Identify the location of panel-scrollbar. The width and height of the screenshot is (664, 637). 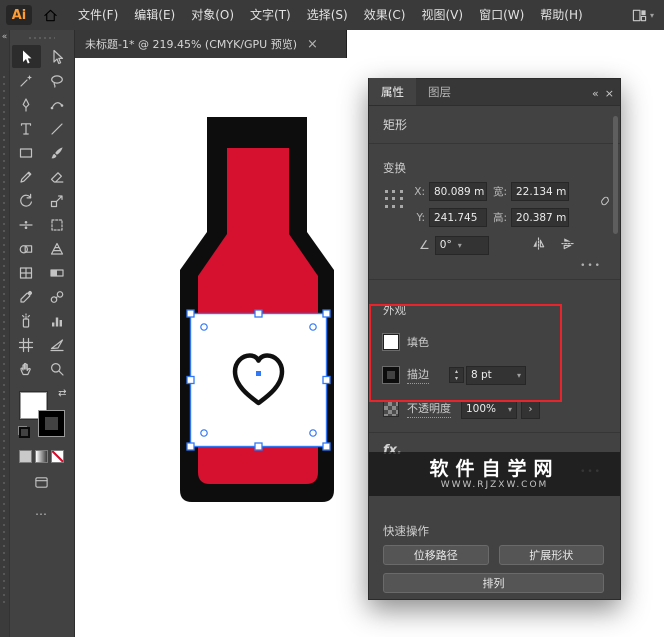
(615, 175).